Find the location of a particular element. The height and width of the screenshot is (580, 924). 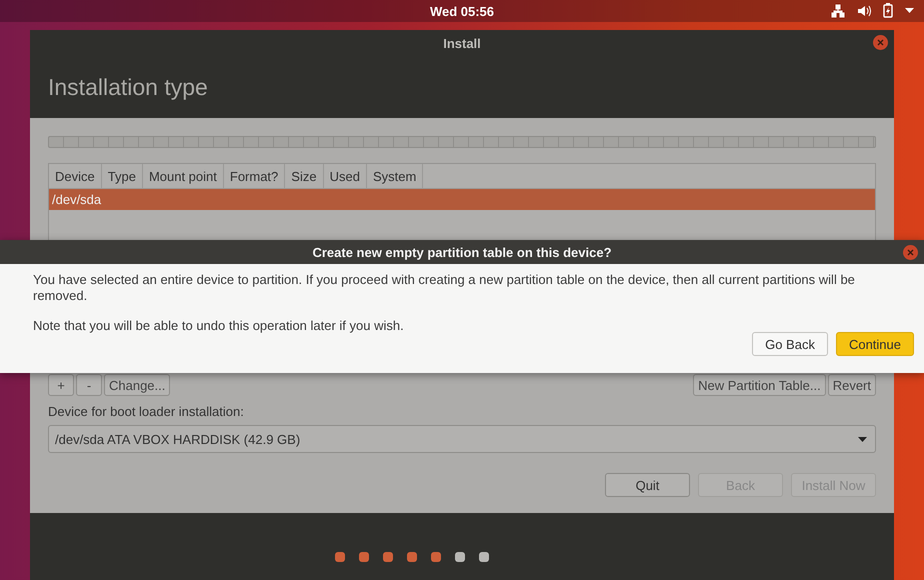

table-cell: /dev/sda is located at coordinates (77, 199).